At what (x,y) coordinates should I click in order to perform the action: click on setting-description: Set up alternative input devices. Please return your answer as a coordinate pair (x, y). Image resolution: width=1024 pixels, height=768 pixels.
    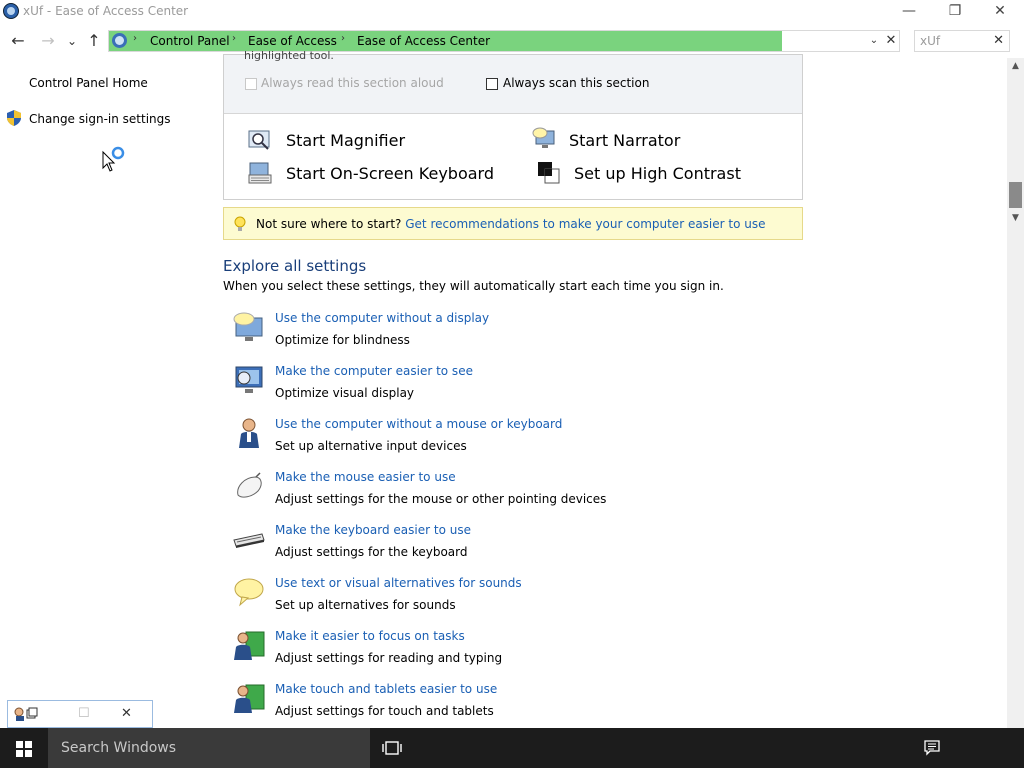
    Looking at the image, I should click on (371, 446).